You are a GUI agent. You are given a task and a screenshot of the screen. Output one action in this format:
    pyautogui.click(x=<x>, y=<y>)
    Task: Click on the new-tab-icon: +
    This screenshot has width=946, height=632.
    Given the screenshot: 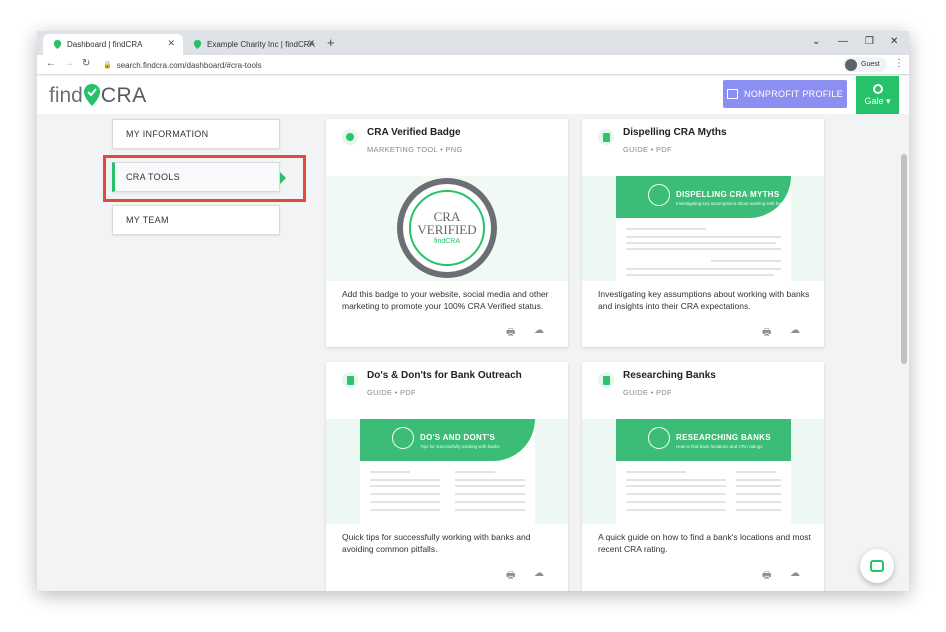 What is the action you would take?
    pyautogui.click(x=331, y=42)
    